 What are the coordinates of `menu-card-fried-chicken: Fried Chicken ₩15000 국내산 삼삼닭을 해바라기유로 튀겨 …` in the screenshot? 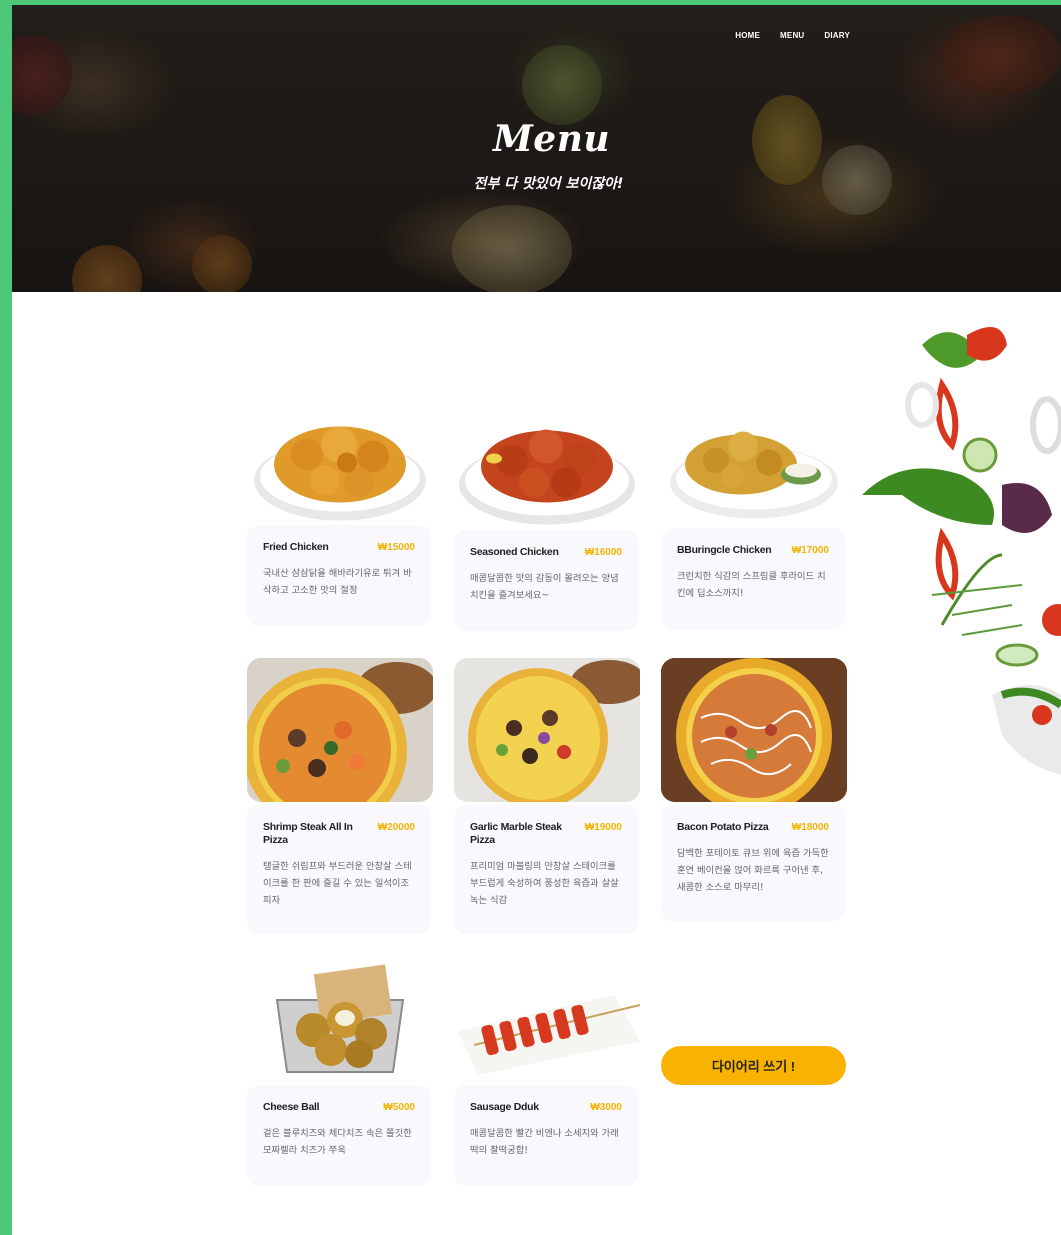 It's located at (339, 575).